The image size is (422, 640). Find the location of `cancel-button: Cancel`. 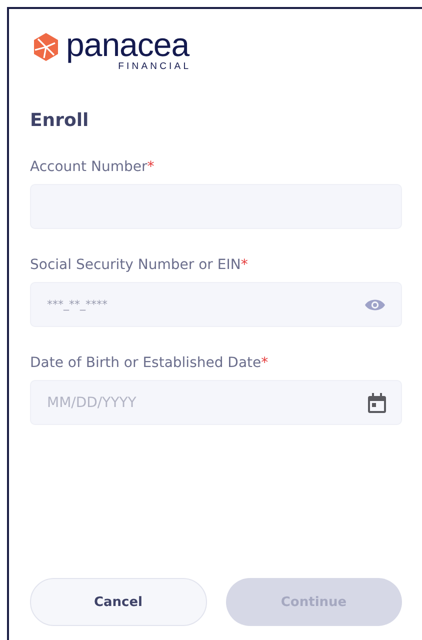

cancel-button: Cancel is located at coordinates (118, 602).